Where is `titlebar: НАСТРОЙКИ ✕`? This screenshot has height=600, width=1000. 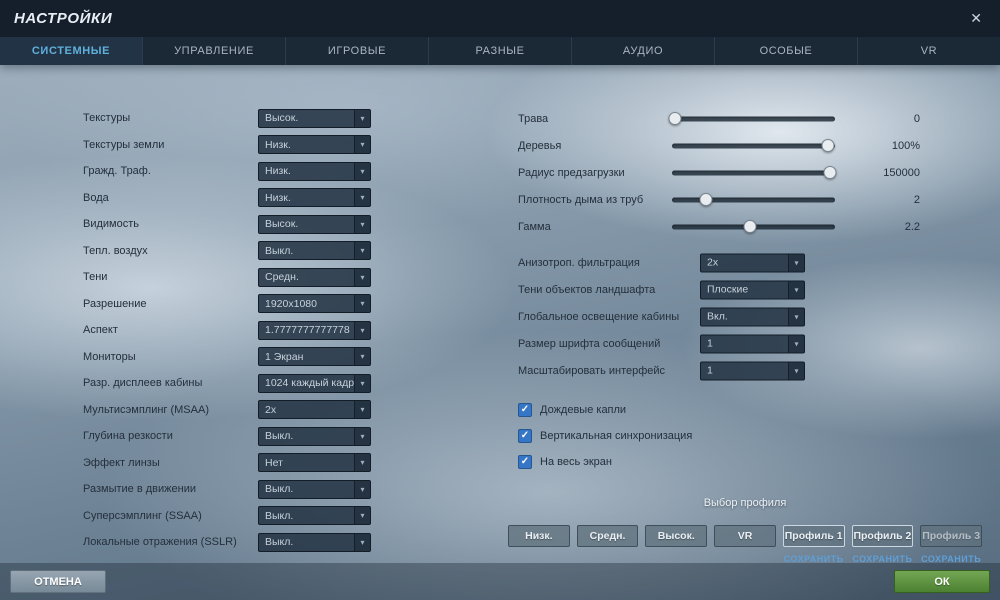
titlebar: НАСТРОЙКИ ✕ is located at coordinates (500, 18).